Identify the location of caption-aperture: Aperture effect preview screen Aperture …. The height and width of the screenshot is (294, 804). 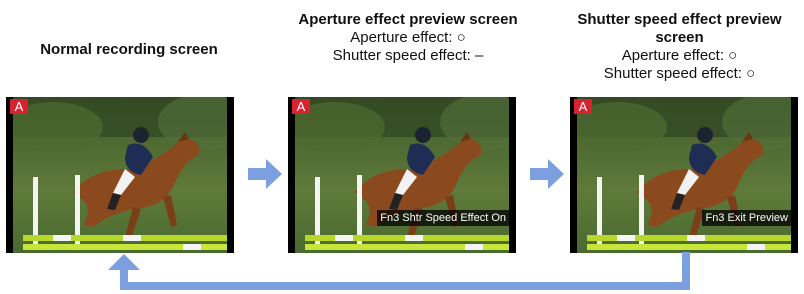
(408, 38).